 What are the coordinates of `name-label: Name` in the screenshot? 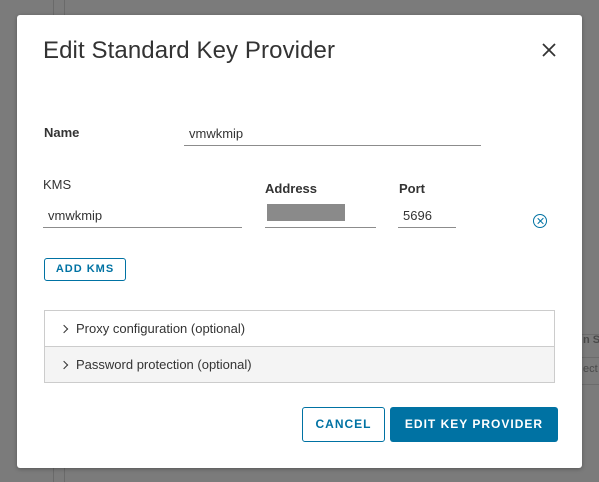 It's located at (62, 132).